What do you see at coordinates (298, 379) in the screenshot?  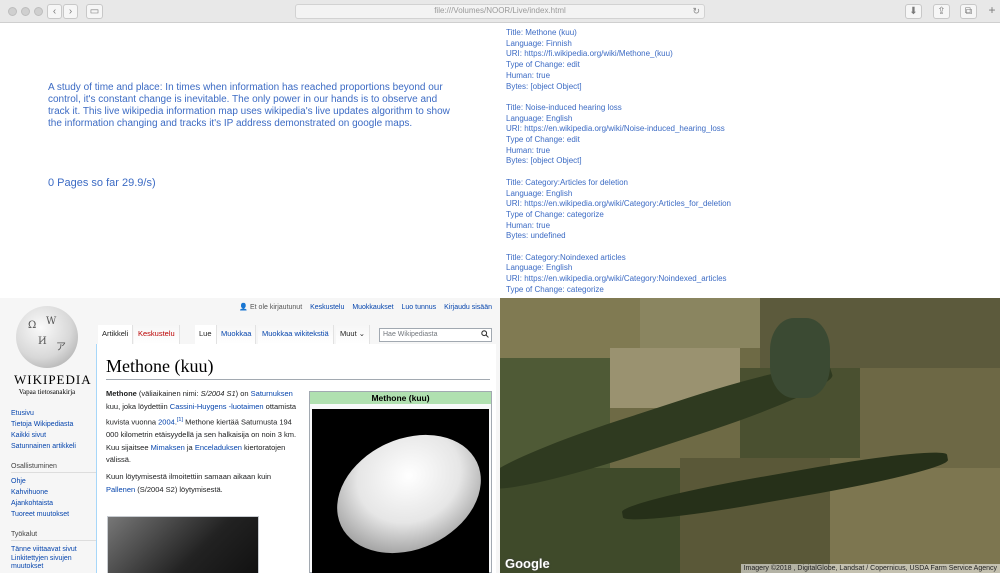 I see `title-divider` at bounding box center [298, 379].